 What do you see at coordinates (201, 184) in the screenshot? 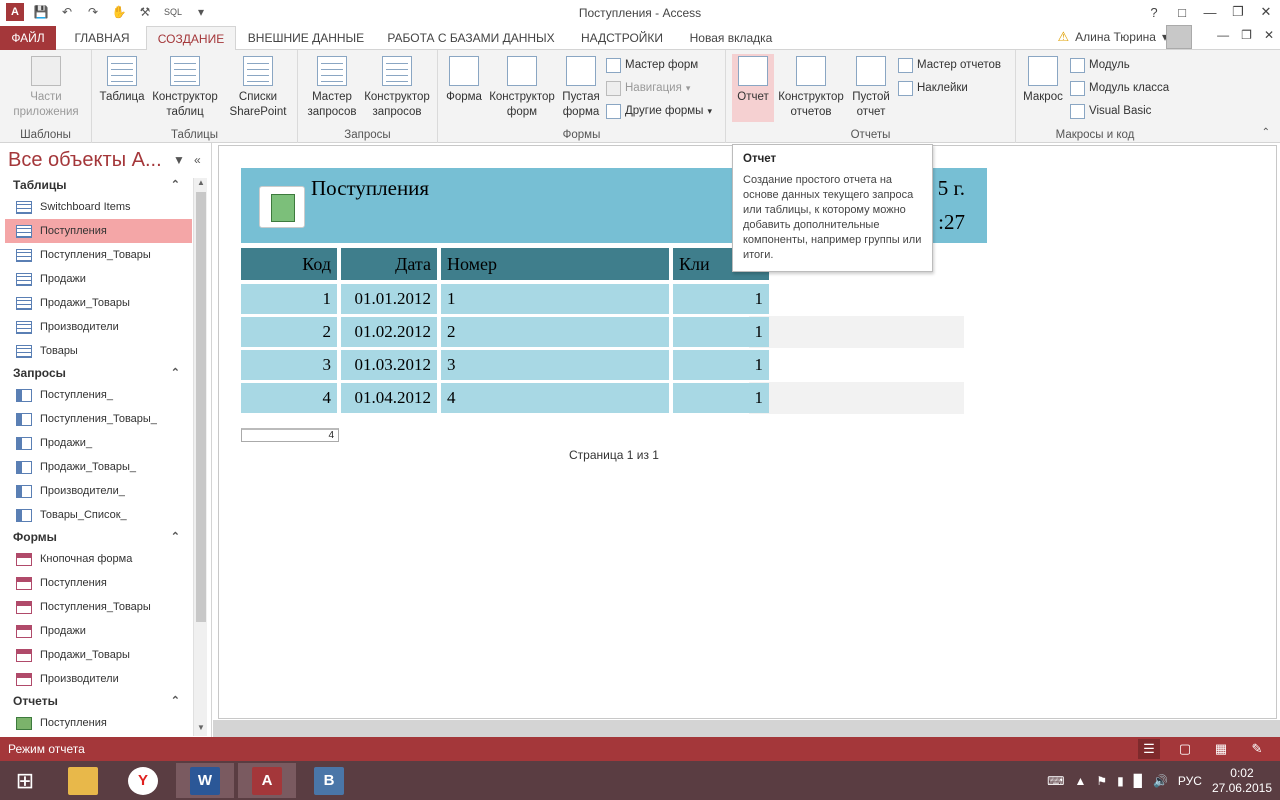
I see `scroll-up-icon: ▲` at bounding box center [201, 184].